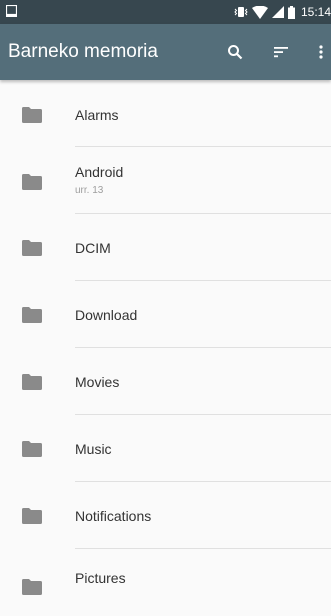 The width and height of the screenshot is (331, 616). I want to click on folder-name: Movies, so click(97, 382).